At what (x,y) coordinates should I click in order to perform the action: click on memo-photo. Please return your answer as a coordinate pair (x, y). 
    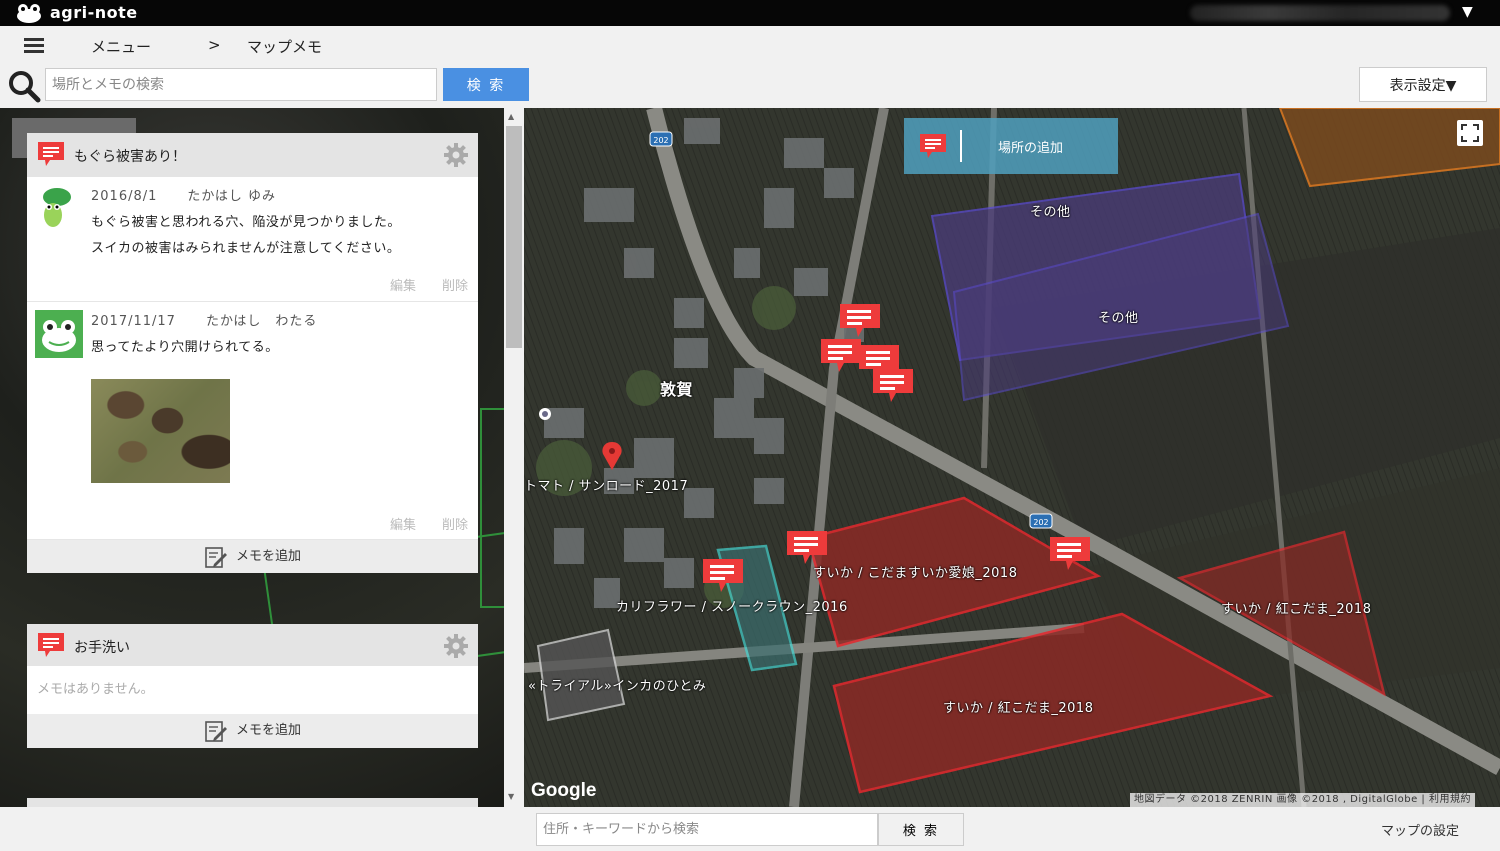
    Looking at the image, I should click on (160, 431).